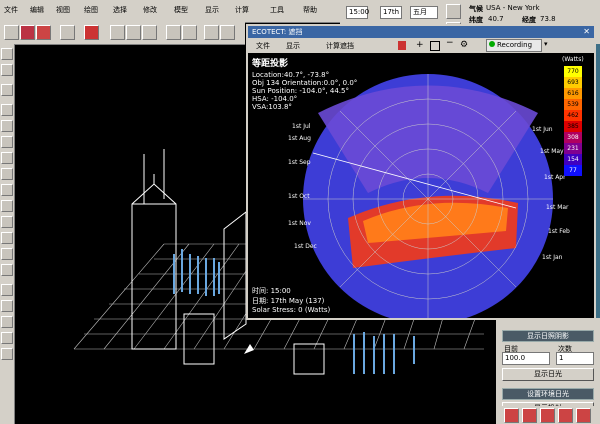 This screenshot has width=600, height=424. Describe the element at coordinates (7, 190) in the screenshot. I see `roof-icon` at that location.